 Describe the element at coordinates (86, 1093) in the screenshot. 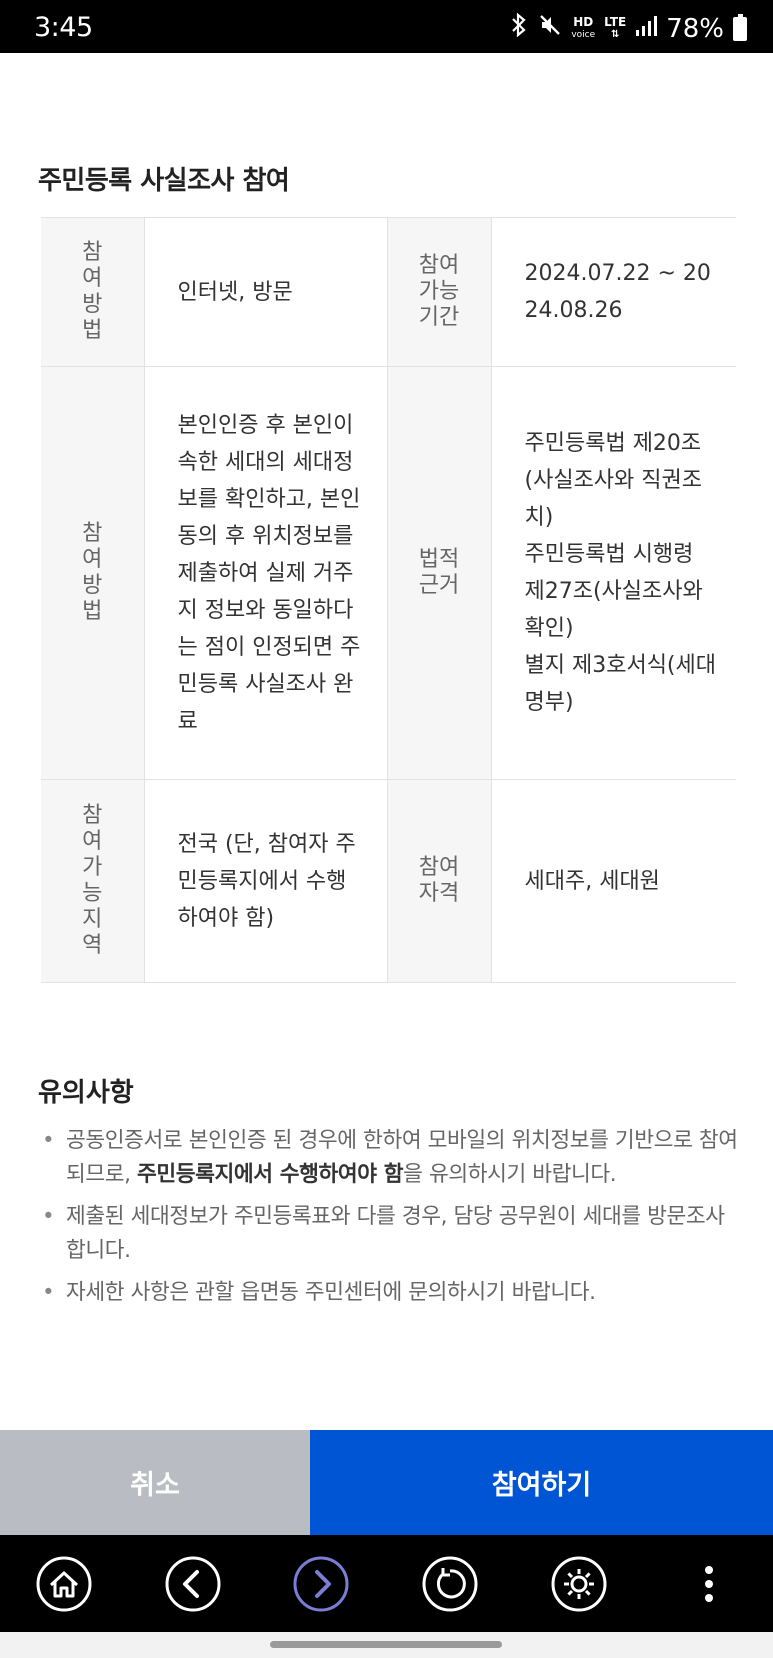

I see `notice-title: 유의사항` at that location.